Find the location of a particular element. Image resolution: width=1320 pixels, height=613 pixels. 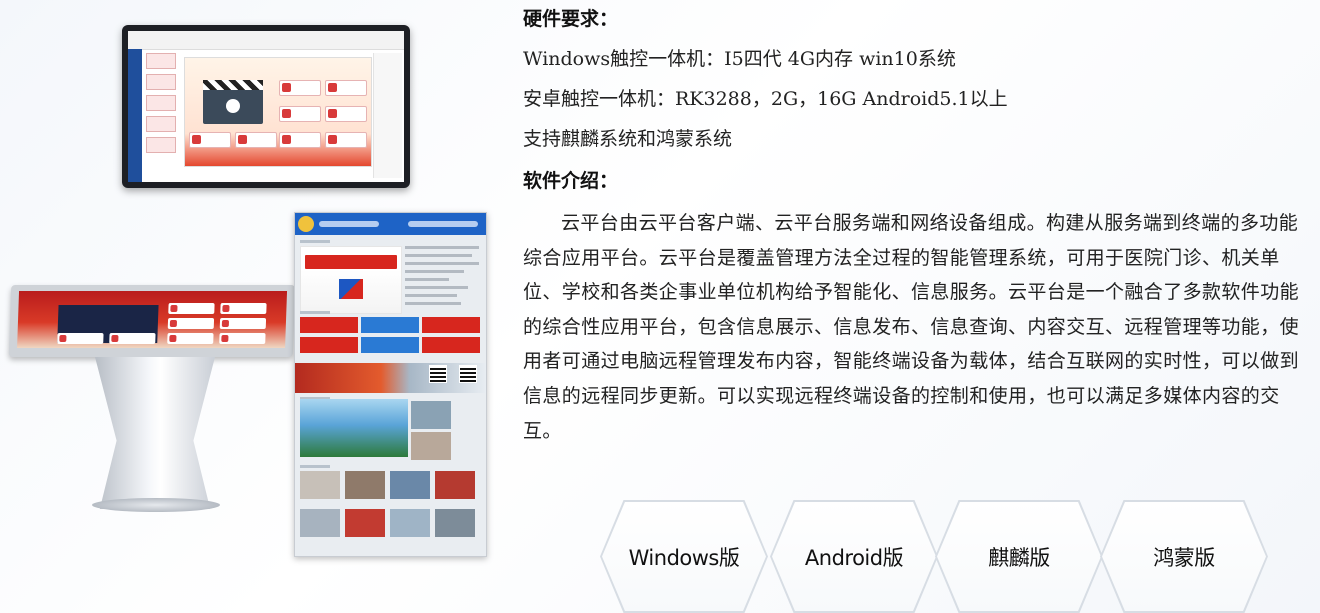

play-icon is located at coordinates (233, 106).